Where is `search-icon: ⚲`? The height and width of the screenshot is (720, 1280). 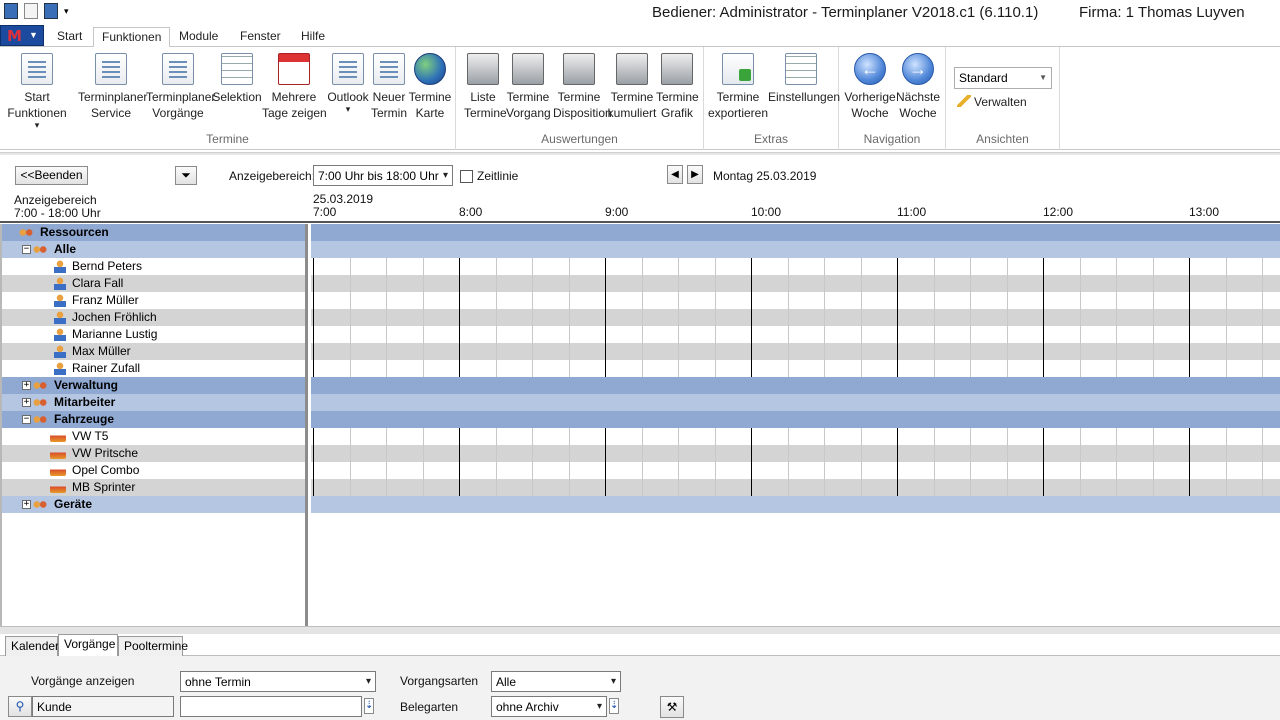 search-icon: ⚲ is located at coordinates (20, 706).